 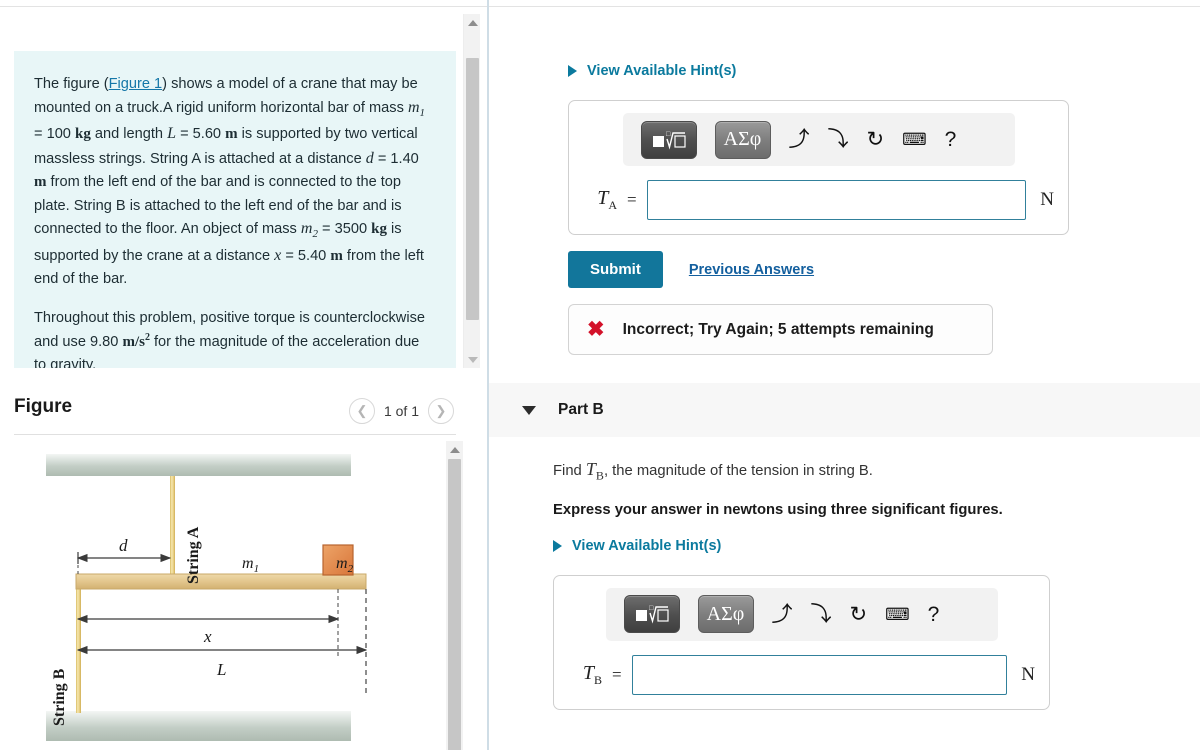 I want to click on figure-counter: 1 of 1, so click(x=401, y=411).